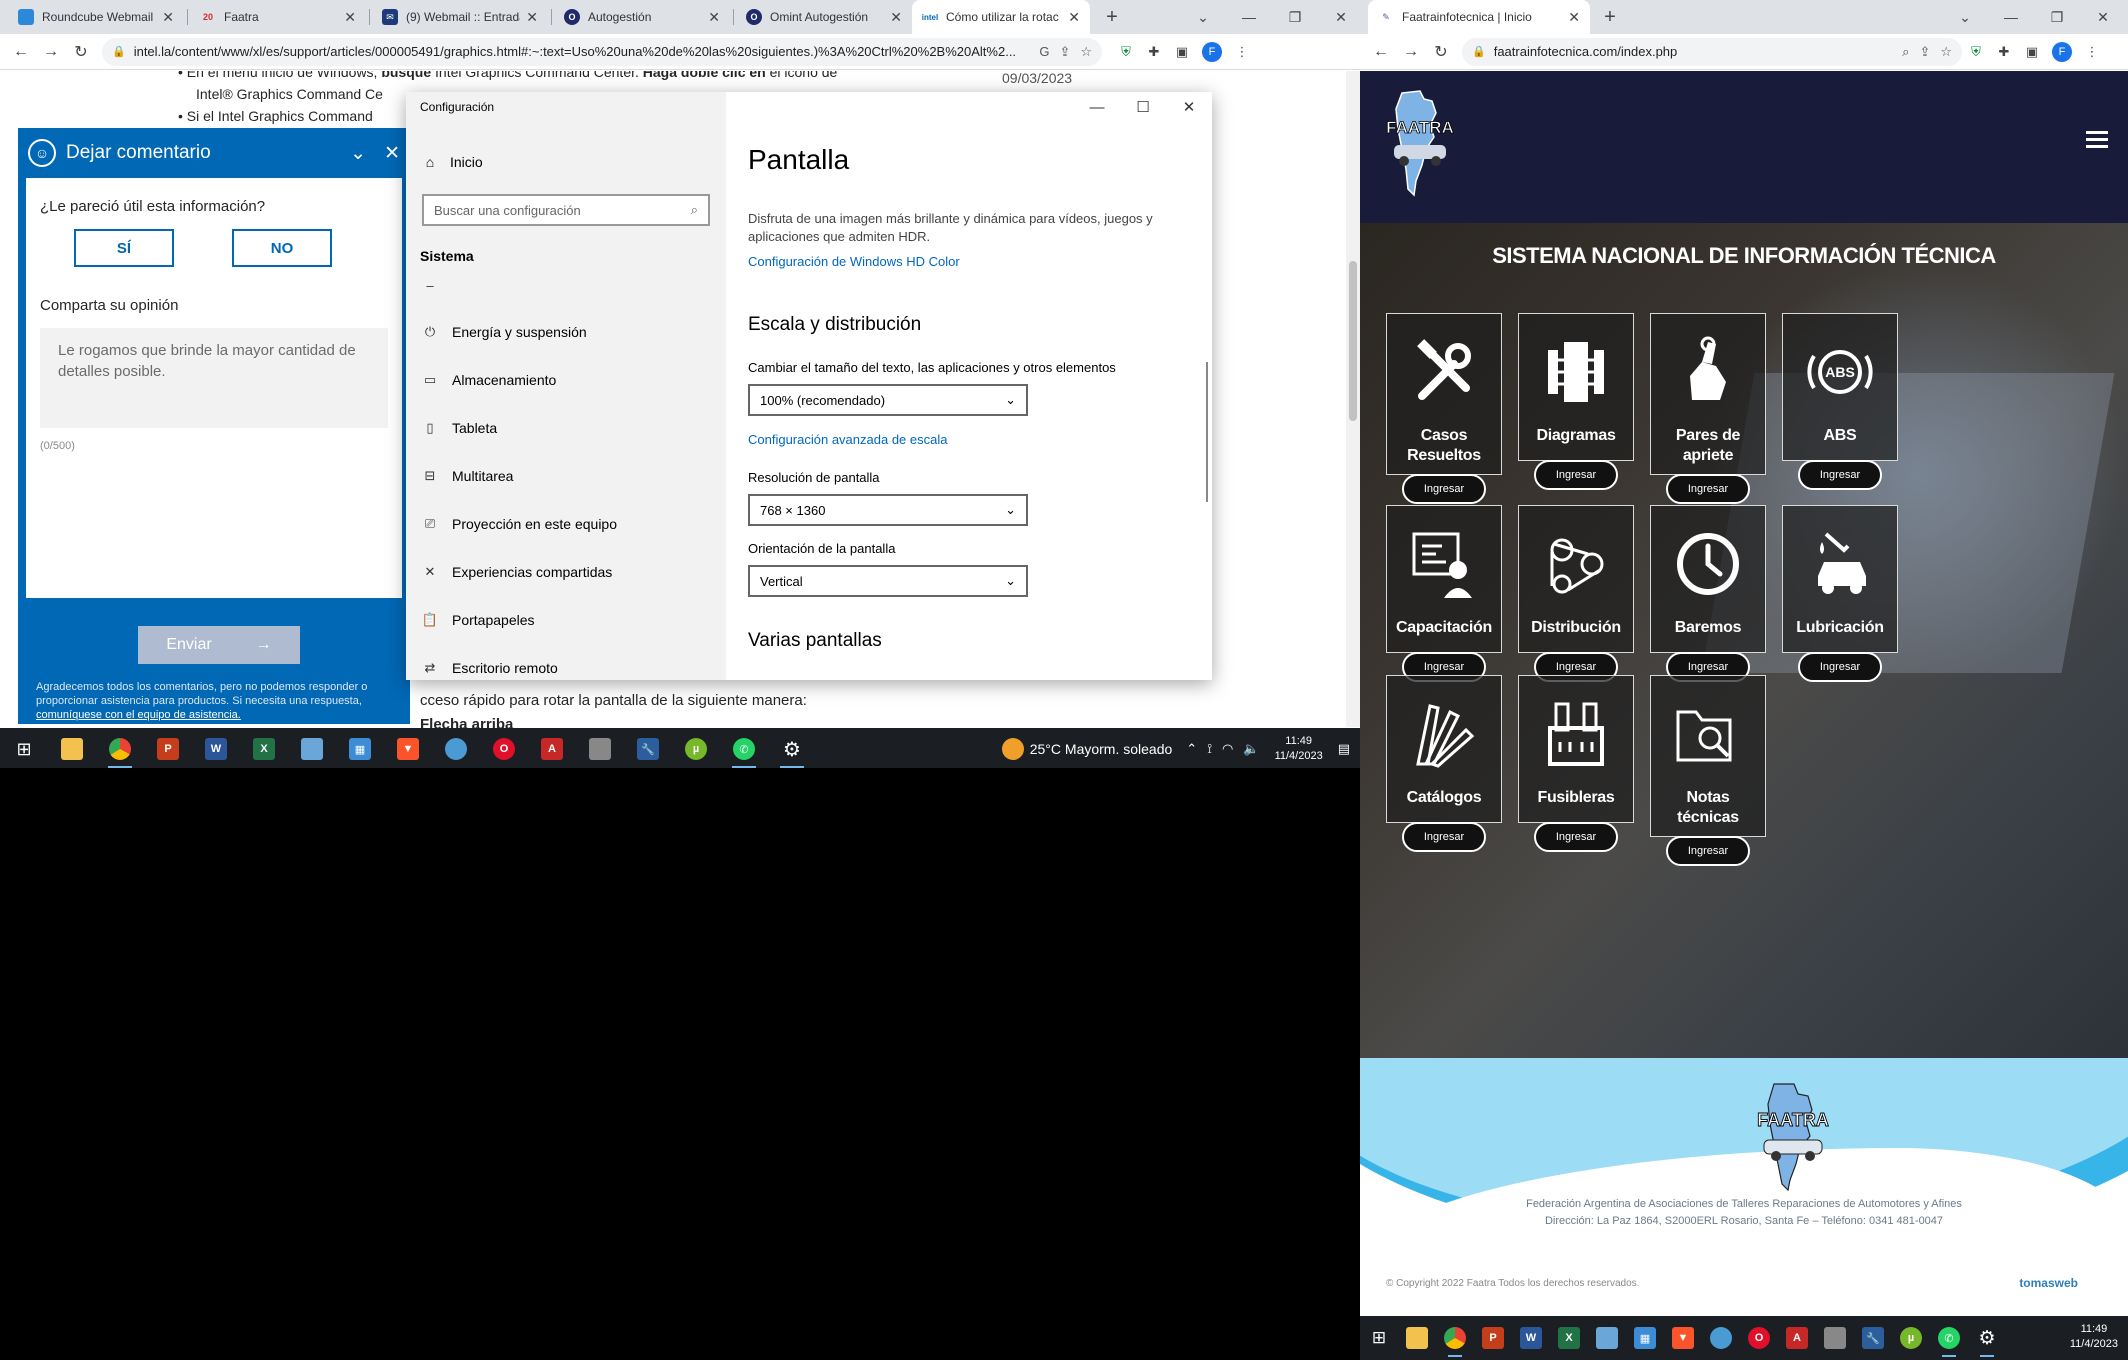 The height and width of the screenshot is (1360, 2128). Describe the element at coordinates (1712, 51) in the screenshot. I see `address-bar: 🔒 faatrainfotecnica.com/index.php ⌕ ⇪ ☆` at that location.